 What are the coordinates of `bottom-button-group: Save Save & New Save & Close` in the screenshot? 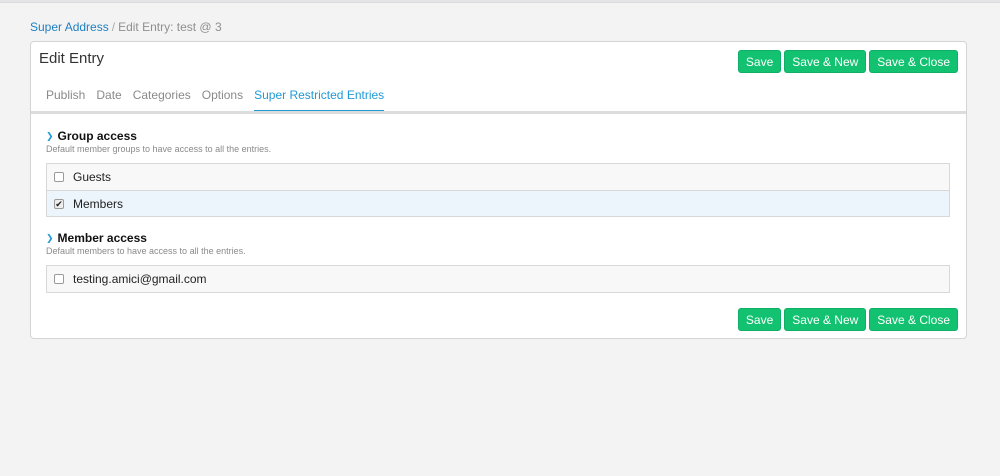 It's located at (847, 319).